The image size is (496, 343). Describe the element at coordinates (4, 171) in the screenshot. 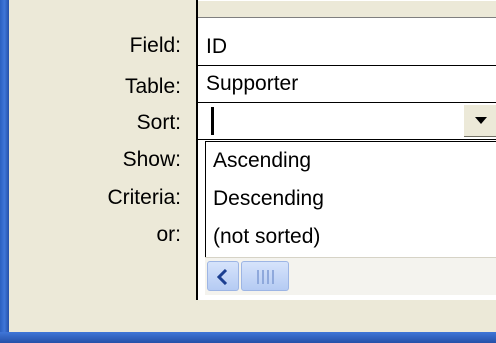

I see `window-frame-left` at that location.